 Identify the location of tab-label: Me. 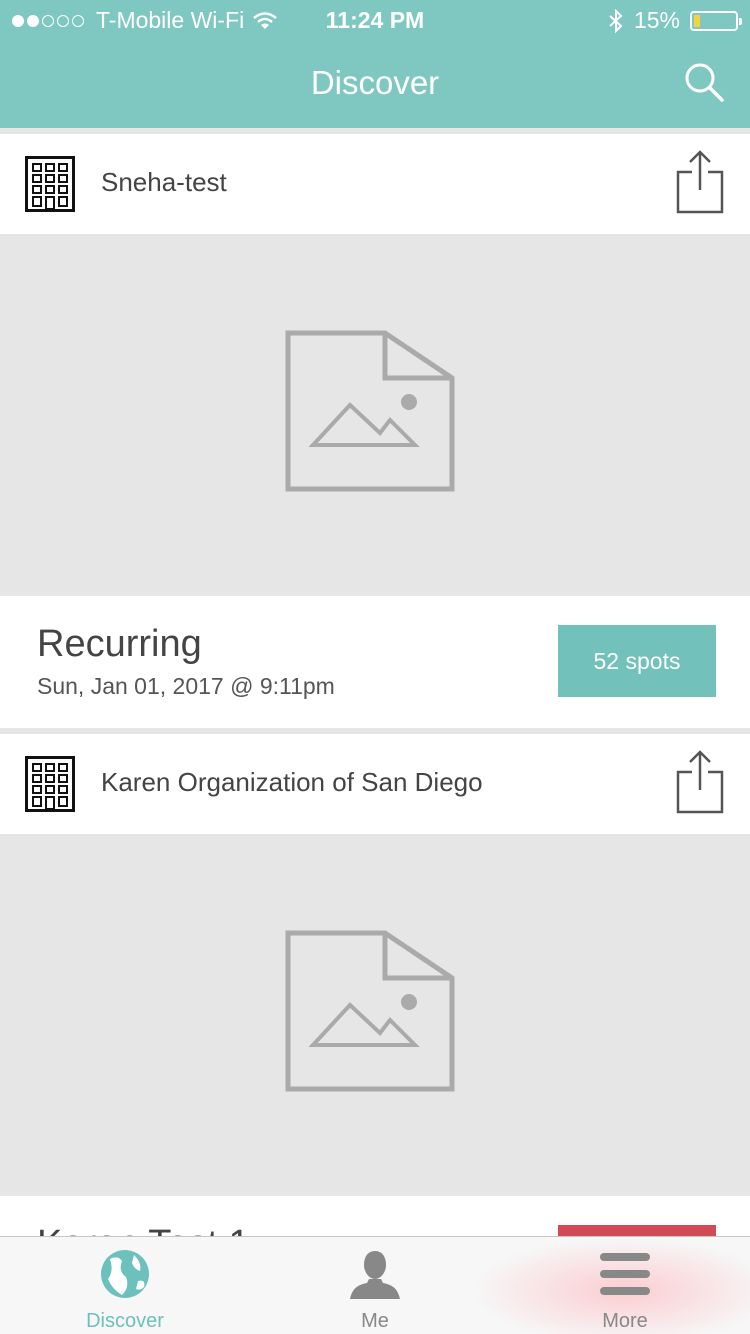
(375, 1321).